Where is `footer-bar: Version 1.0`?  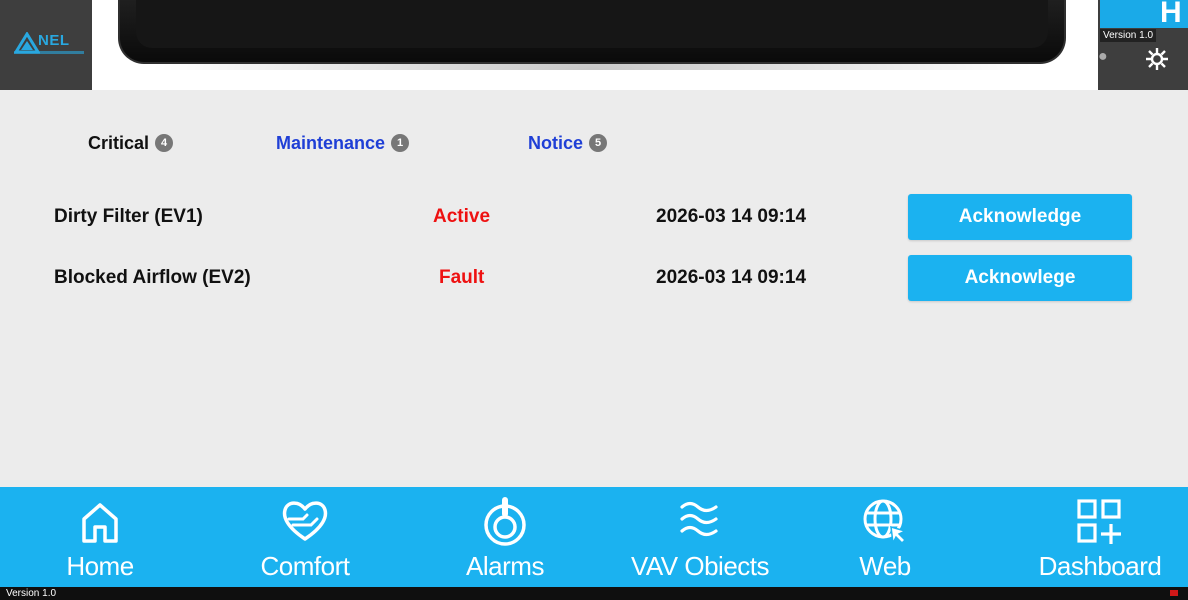
footer-bar: Version 1.0 is located at coordinates (594, 593).